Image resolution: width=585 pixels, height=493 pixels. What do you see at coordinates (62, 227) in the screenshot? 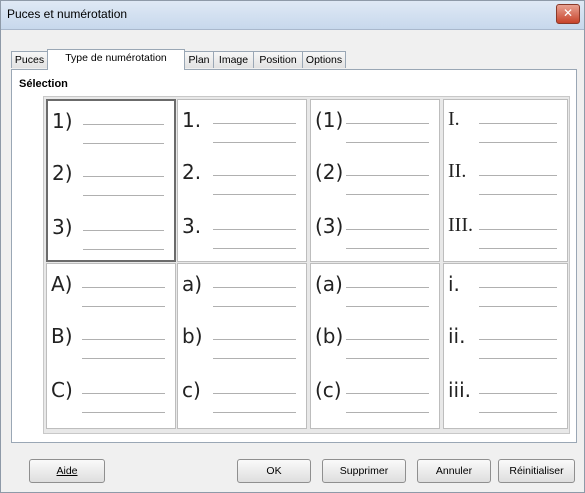
I see `numbering-sample-label: 3)` at bounding box center [62, 227].